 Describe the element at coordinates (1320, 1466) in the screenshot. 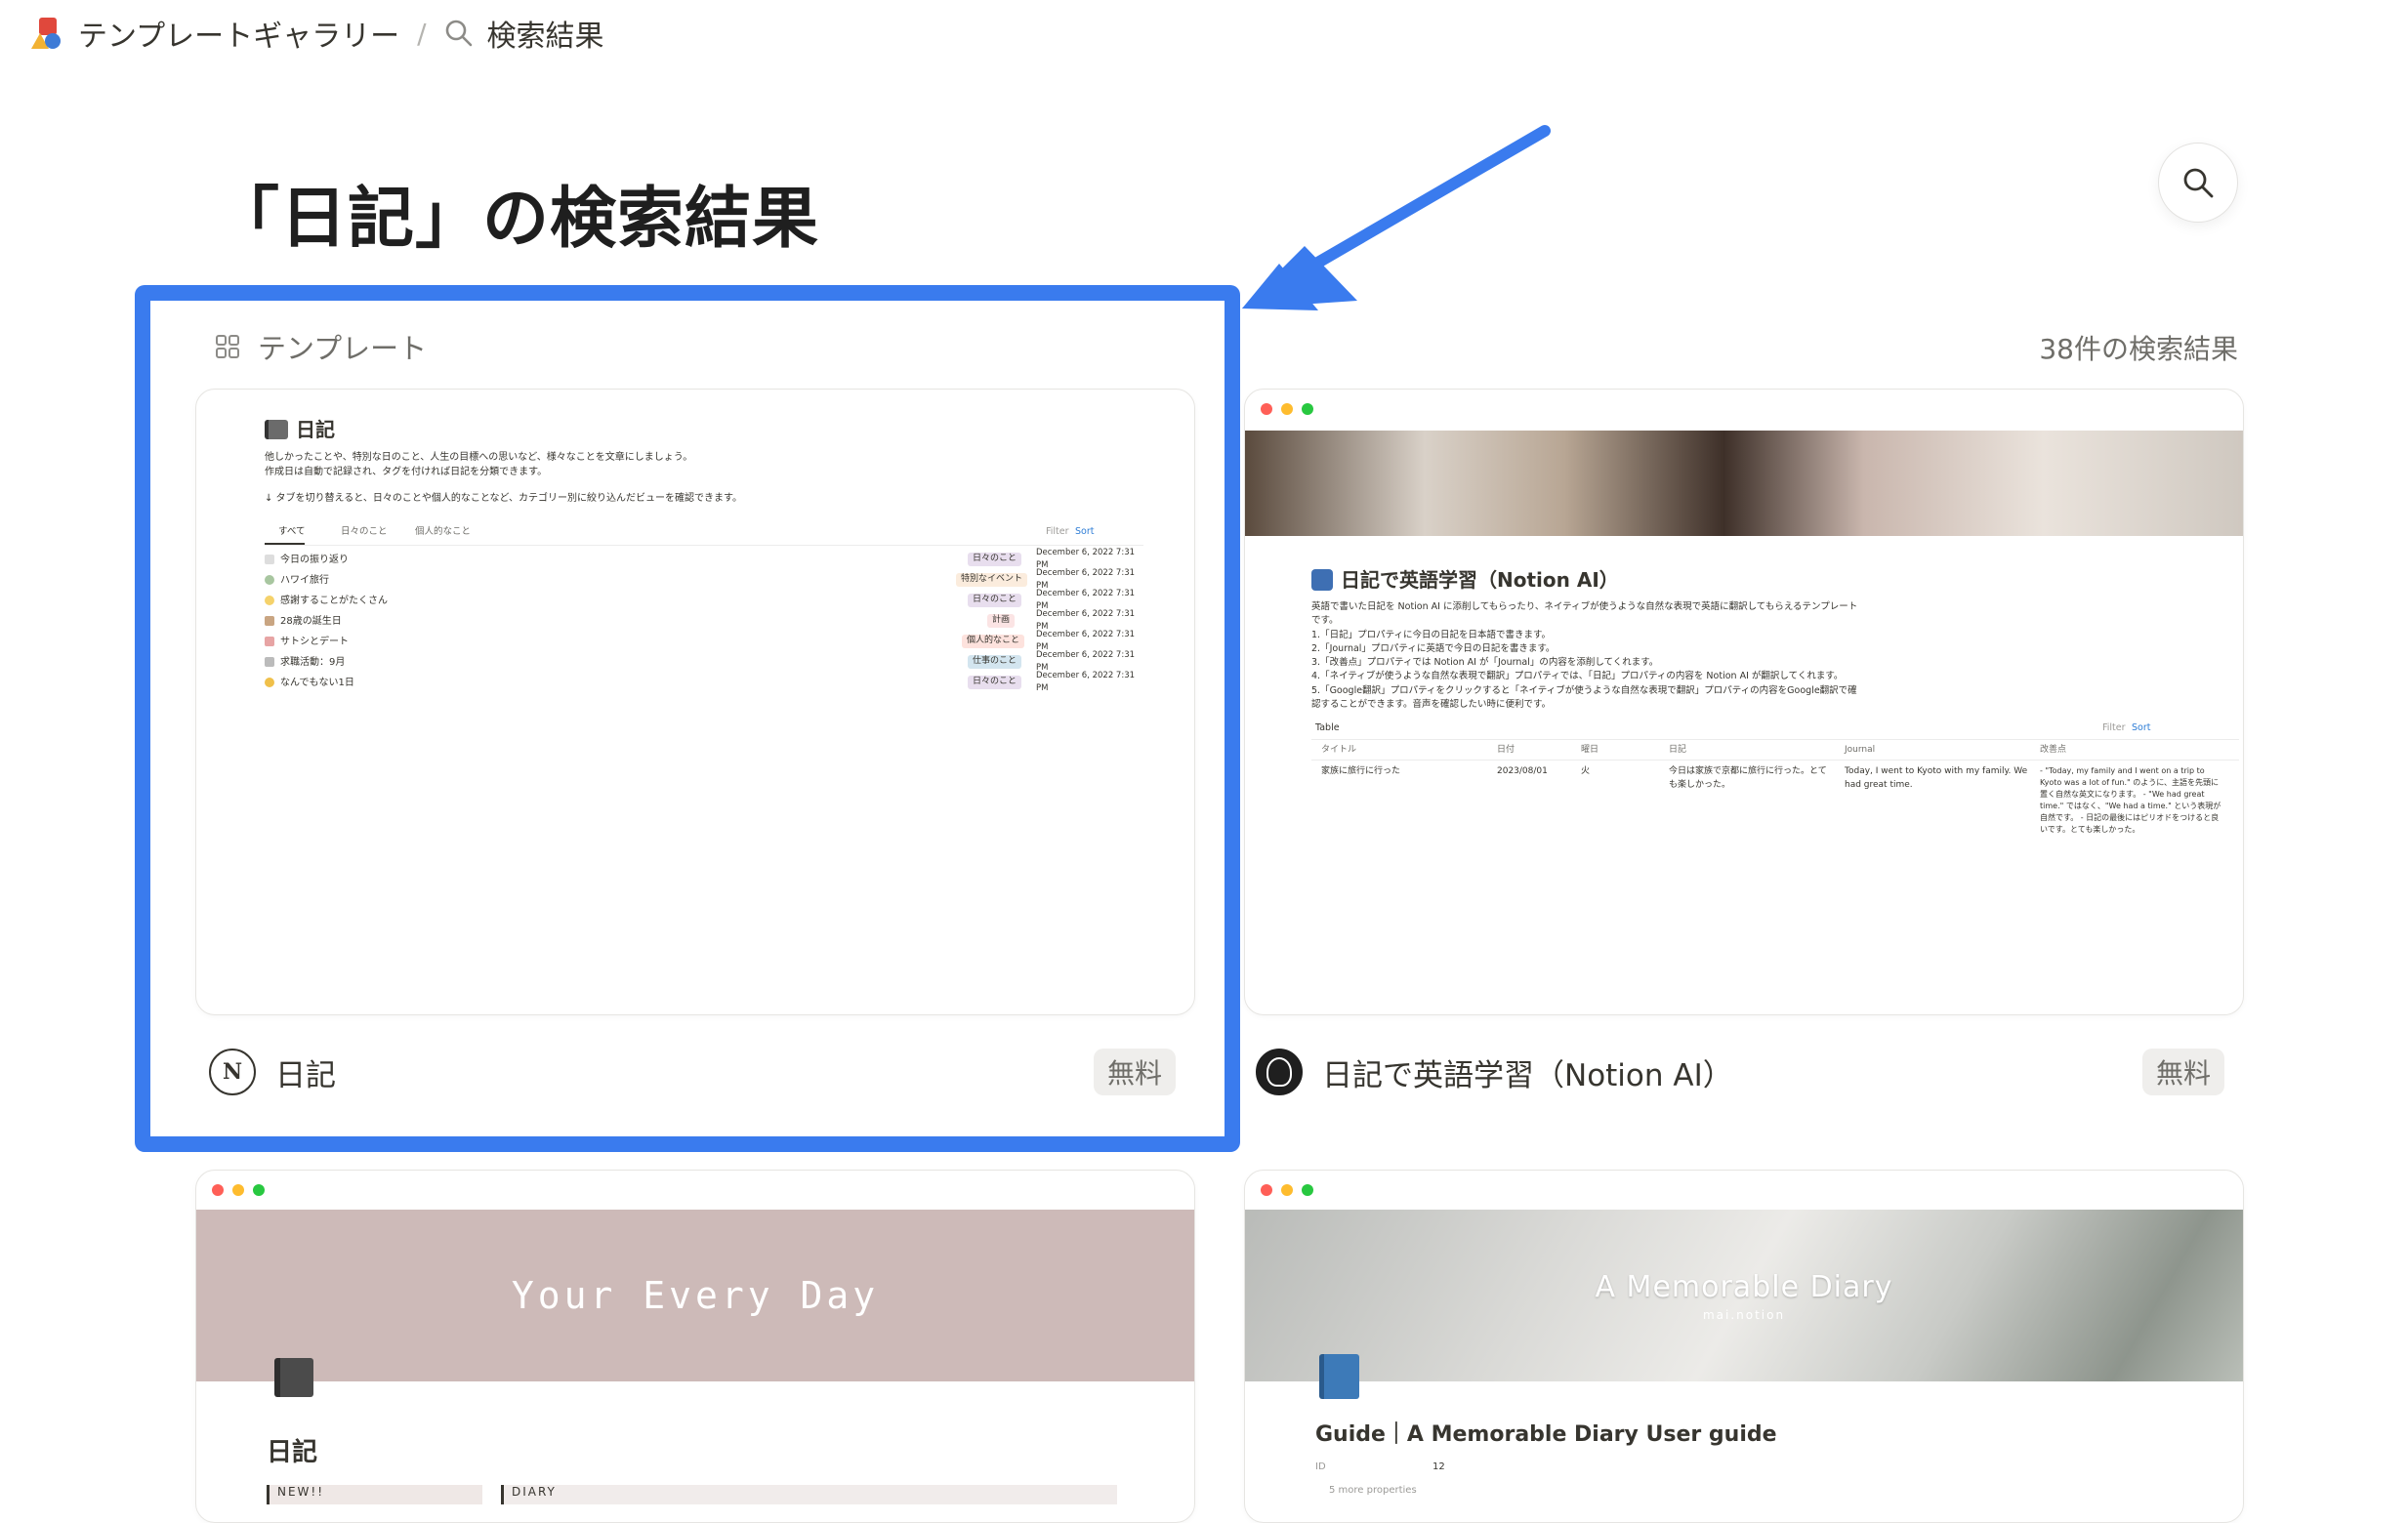

I see `preview-prop-label: ID` at that location.